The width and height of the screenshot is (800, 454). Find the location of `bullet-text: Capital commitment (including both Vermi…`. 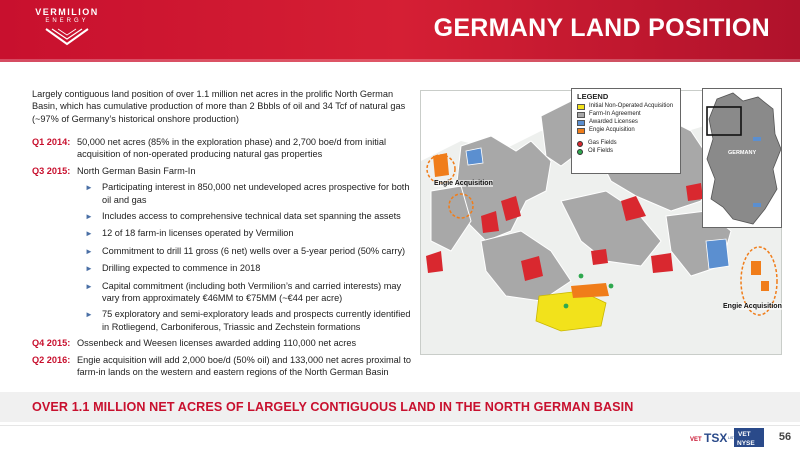

bullet-text: Capital commitment (including both Vermi… is located at coordinates (252, 292).